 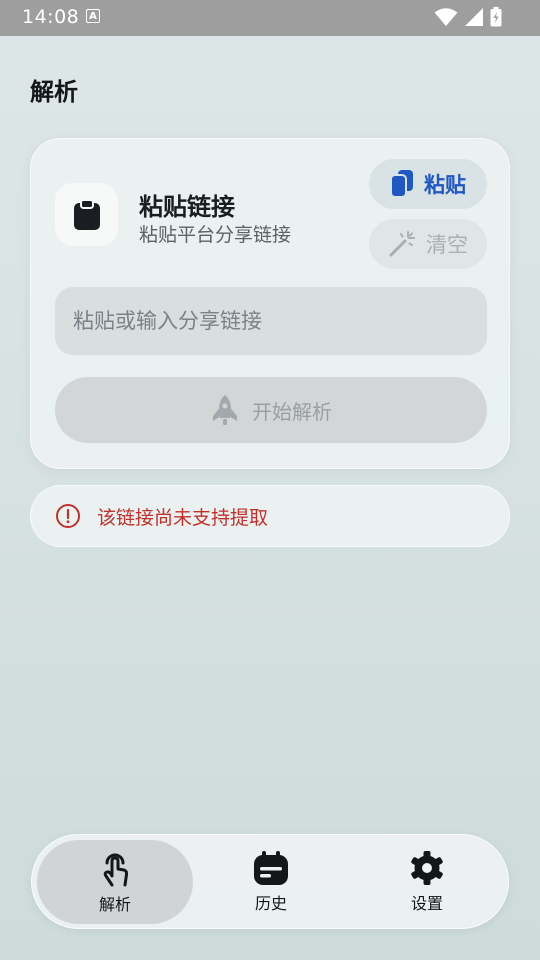 What do you see at coordinates (426, 903) in the screenshot?
I see `nav-label-settings: 设置` at bounding box center [426, 903].